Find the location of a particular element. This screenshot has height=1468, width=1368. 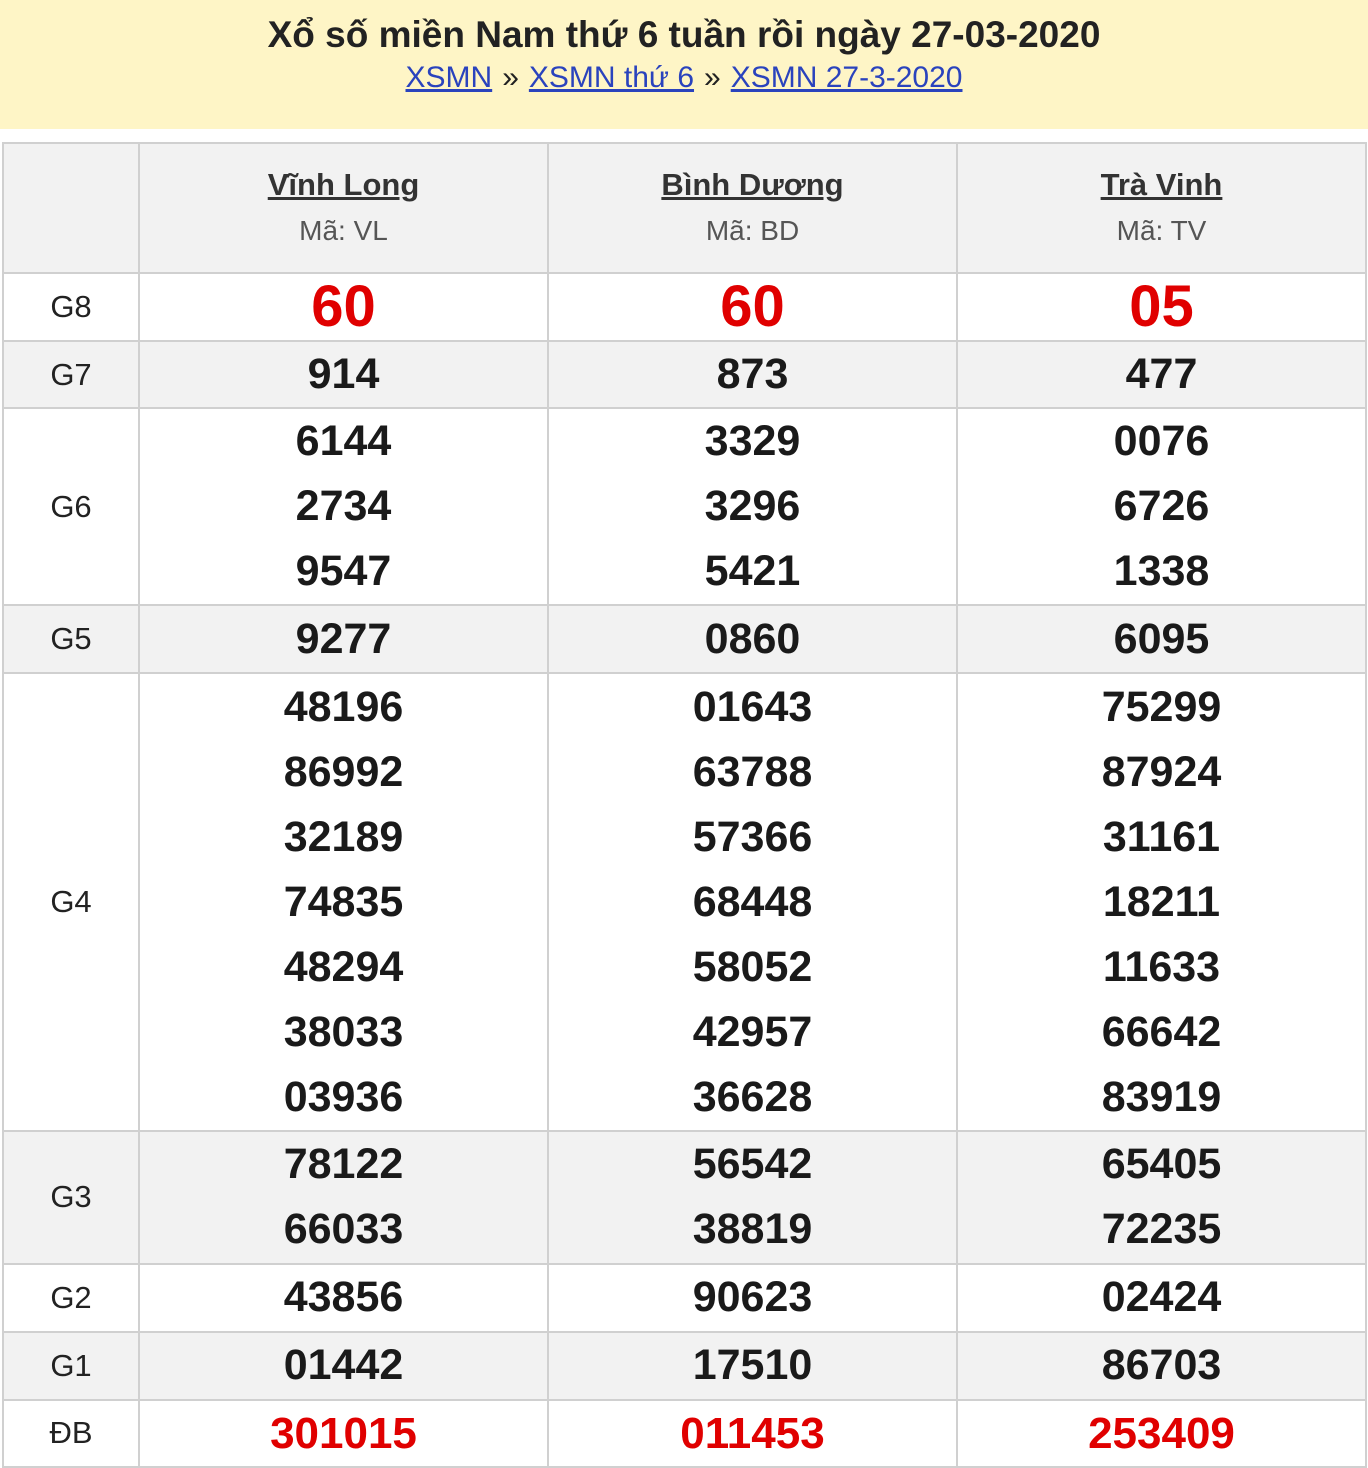

prize-number: 914 is located at coordinates (343, 374).